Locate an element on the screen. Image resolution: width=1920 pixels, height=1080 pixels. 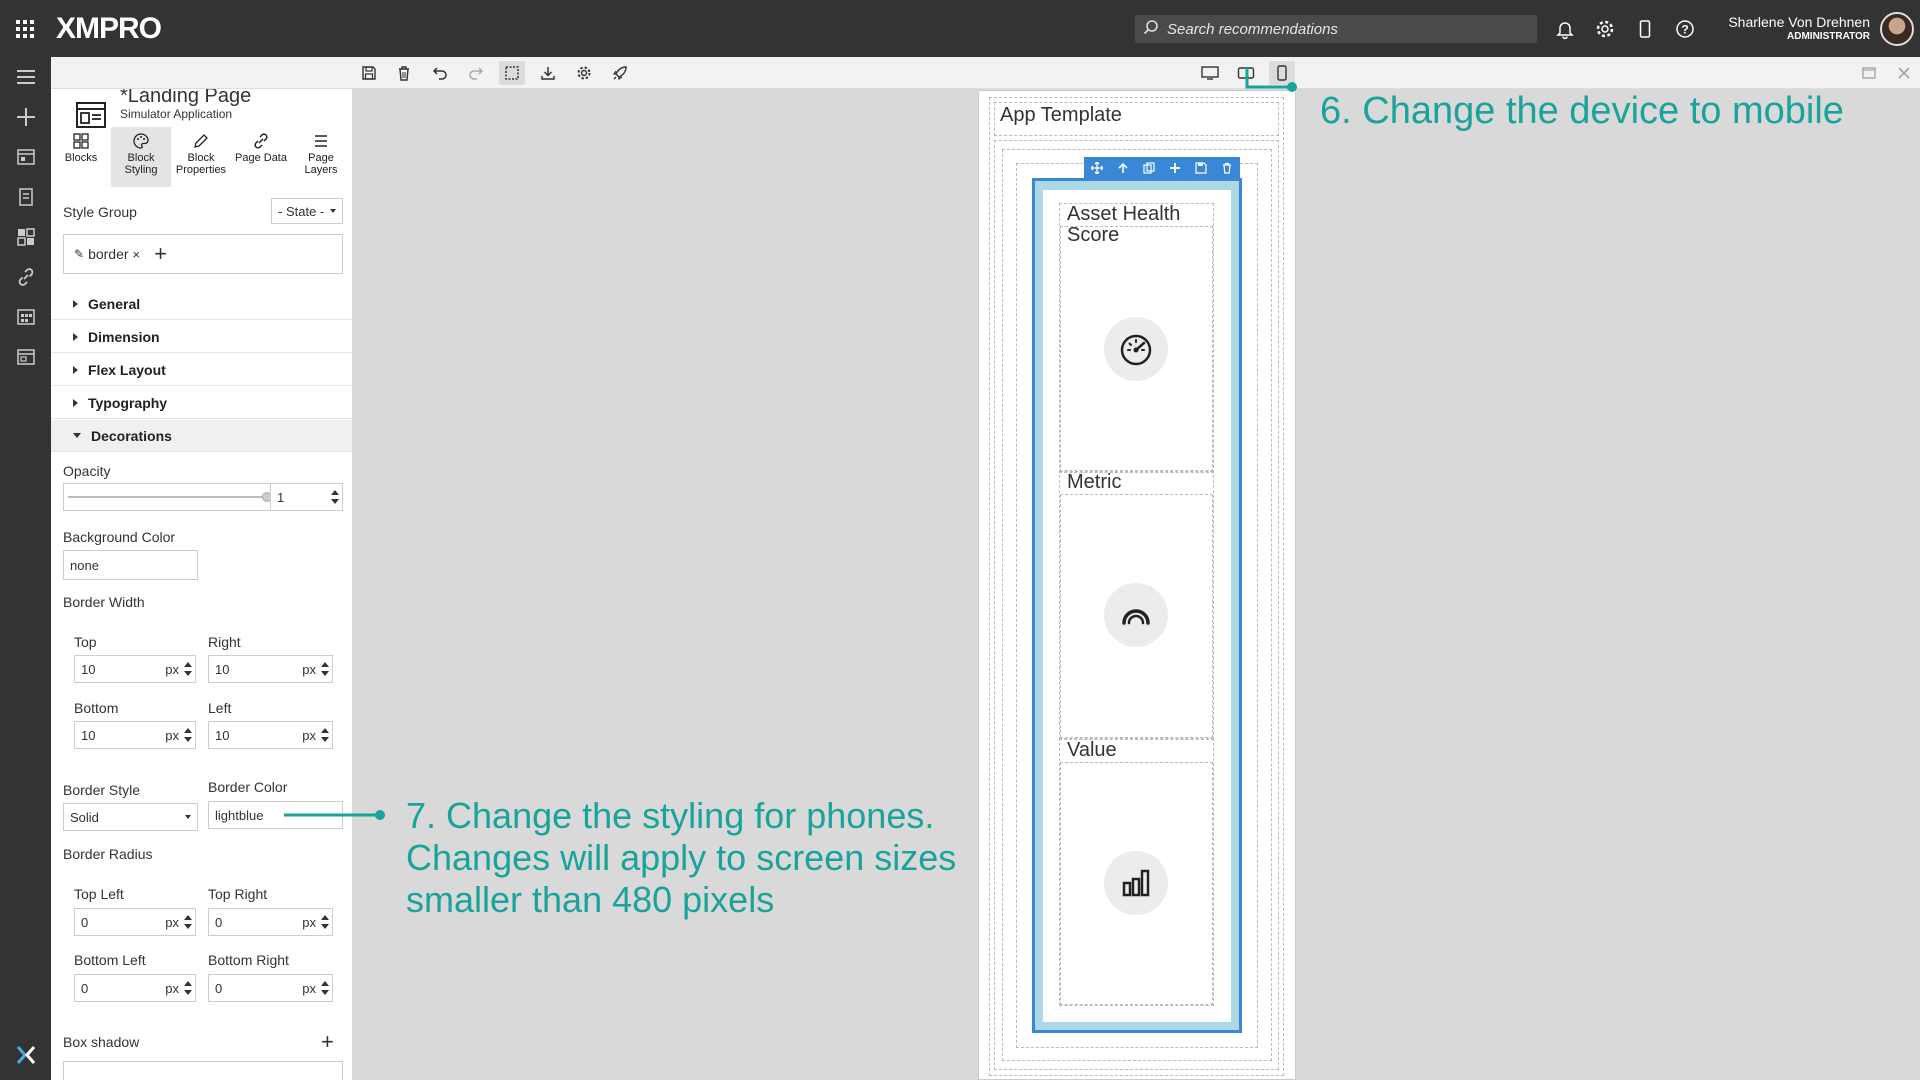
radius-top-left-value: 0 is located at coordinates (85, 922).